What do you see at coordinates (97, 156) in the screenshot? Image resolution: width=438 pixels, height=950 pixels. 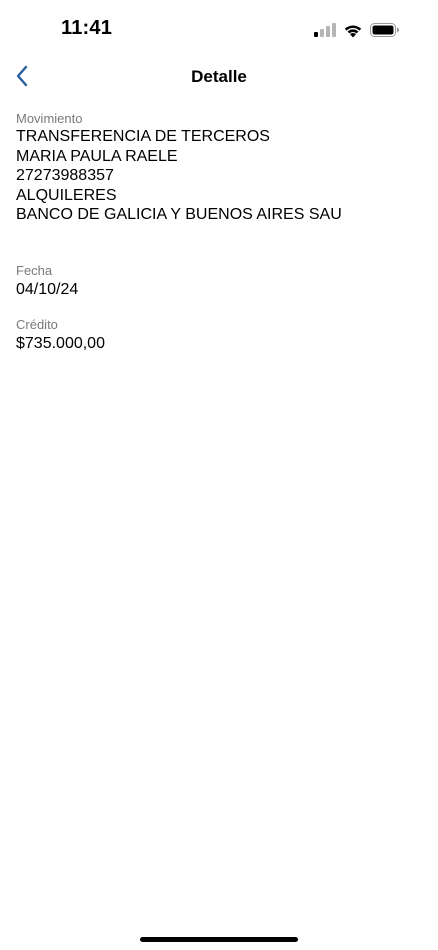 I see `movimiento-line-name: MARIA PAULA RAELE` at bounding box center [97, 156].